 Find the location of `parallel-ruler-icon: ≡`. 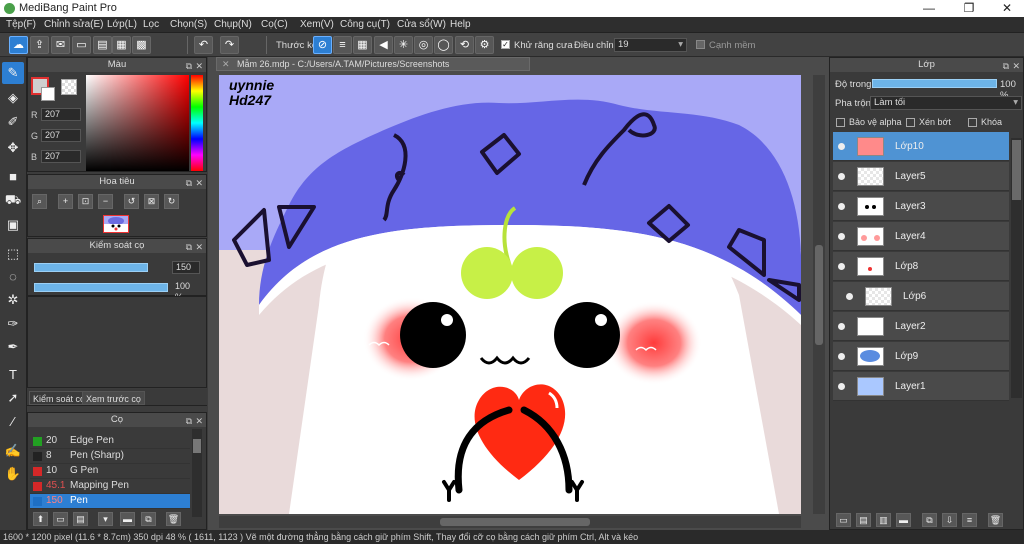

parallel-ruler-icon: ≡ is located at coordinates (342, 45).